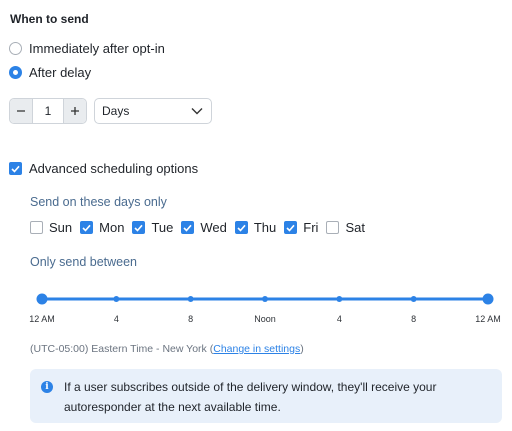 The width and height of the screenshot is (512, 431). Describe the element at coordinates (47, 387) in the screenshot. I see `info-icon: i` at that location.